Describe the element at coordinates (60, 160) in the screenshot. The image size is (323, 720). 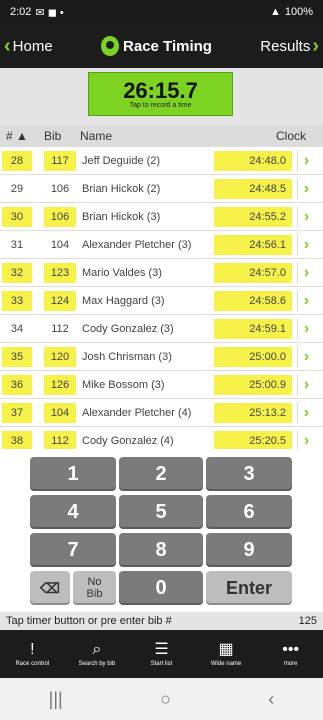
I see `row-bib: 117` at that location.